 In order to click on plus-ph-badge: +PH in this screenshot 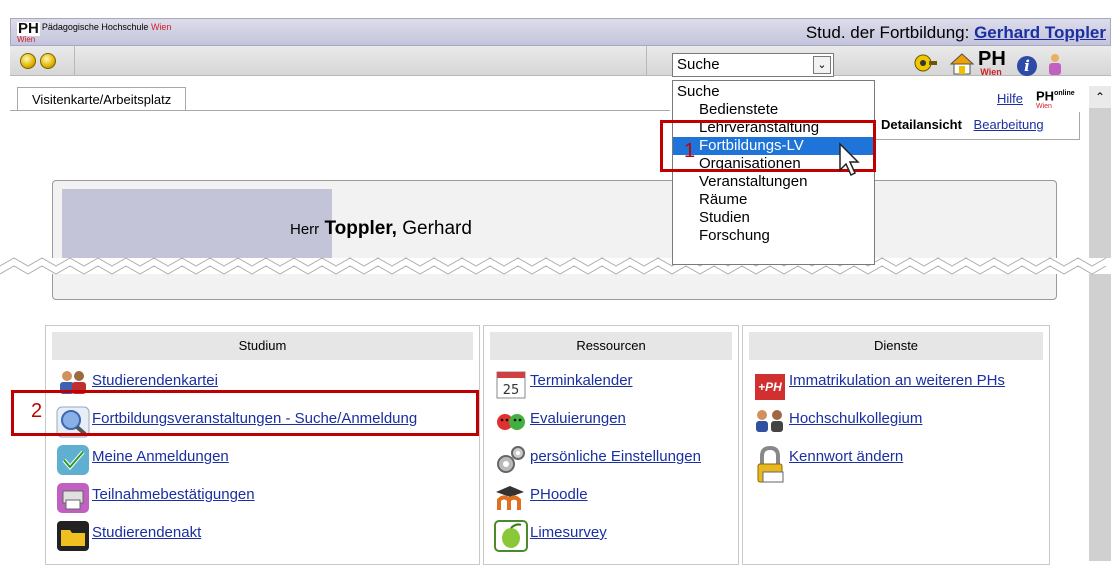, I will do `click(770, 387)`.